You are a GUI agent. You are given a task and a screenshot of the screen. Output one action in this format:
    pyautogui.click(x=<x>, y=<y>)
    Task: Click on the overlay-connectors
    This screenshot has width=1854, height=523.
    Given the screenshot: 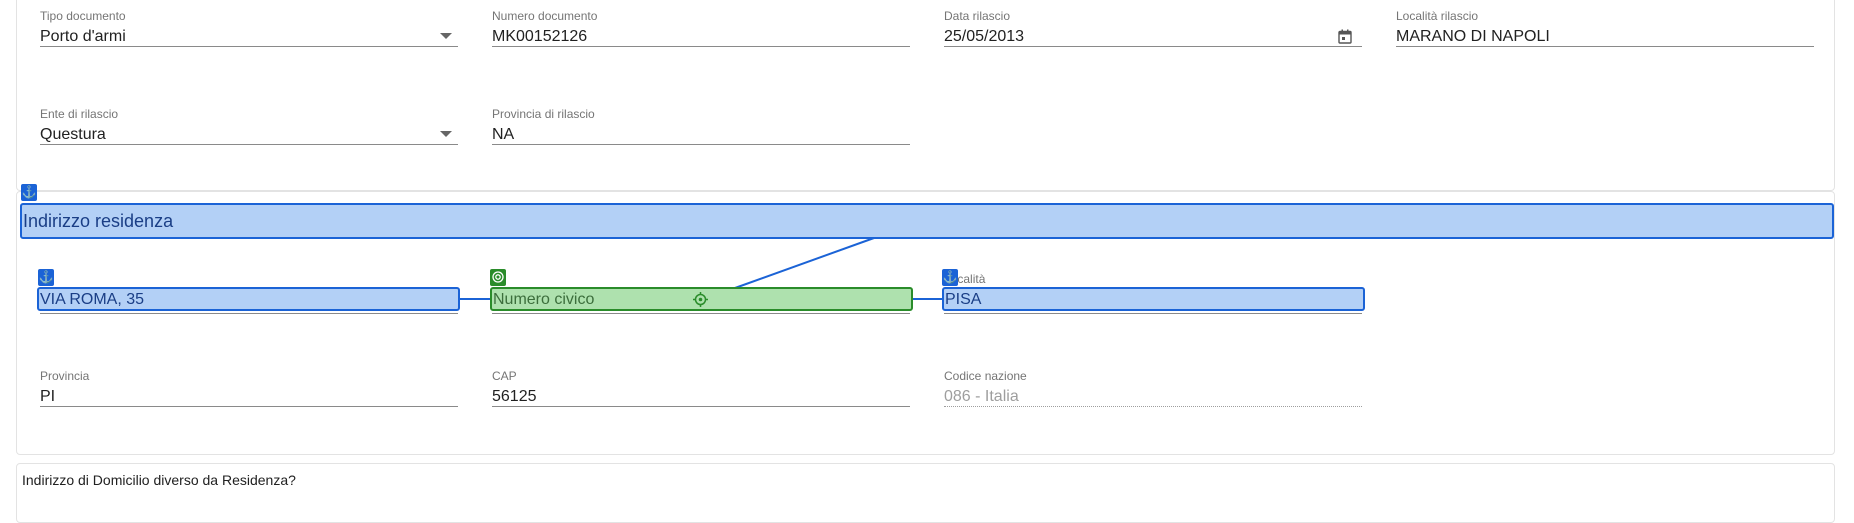 What is the action you would take?
    pyautogui.click(x=701, y=268)
    